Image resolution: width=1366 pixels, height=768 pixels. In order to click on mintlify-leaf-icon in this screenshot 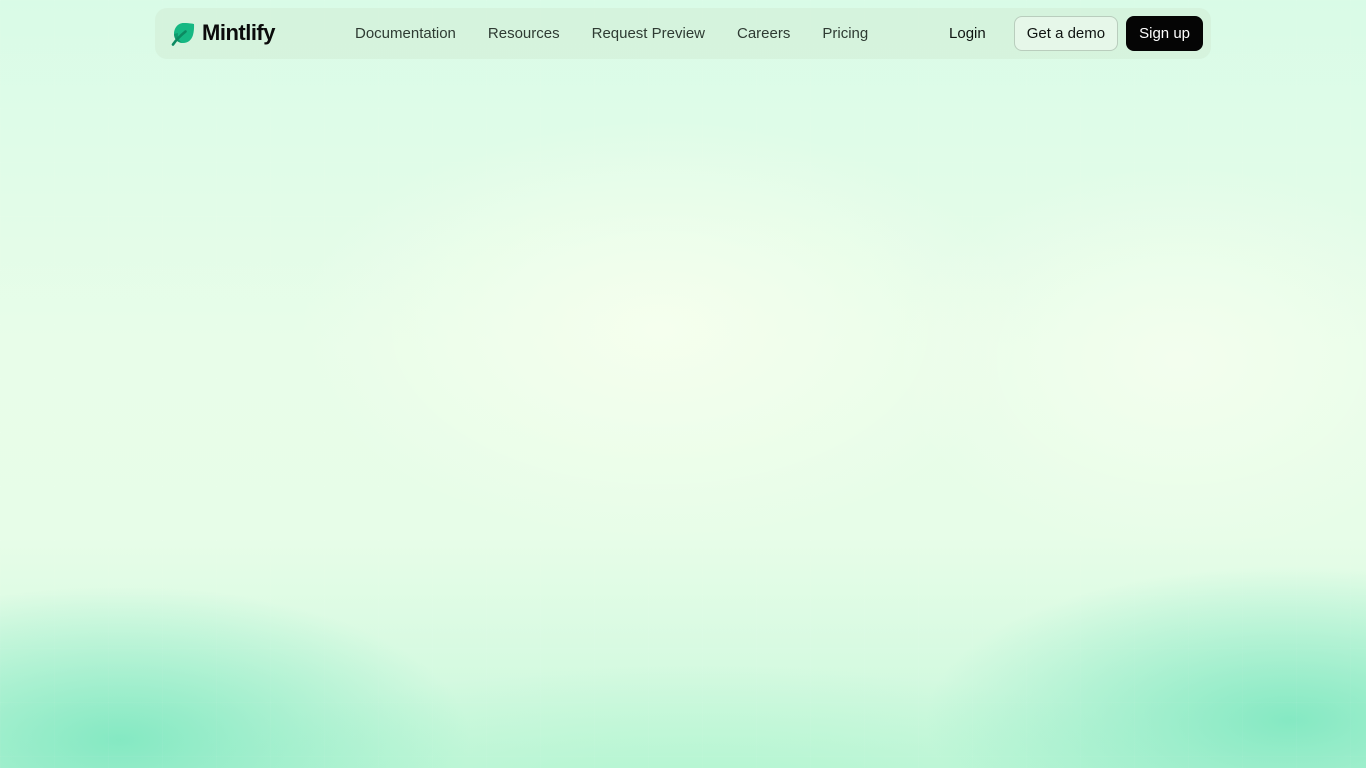, I will do `click(183, 34)`.